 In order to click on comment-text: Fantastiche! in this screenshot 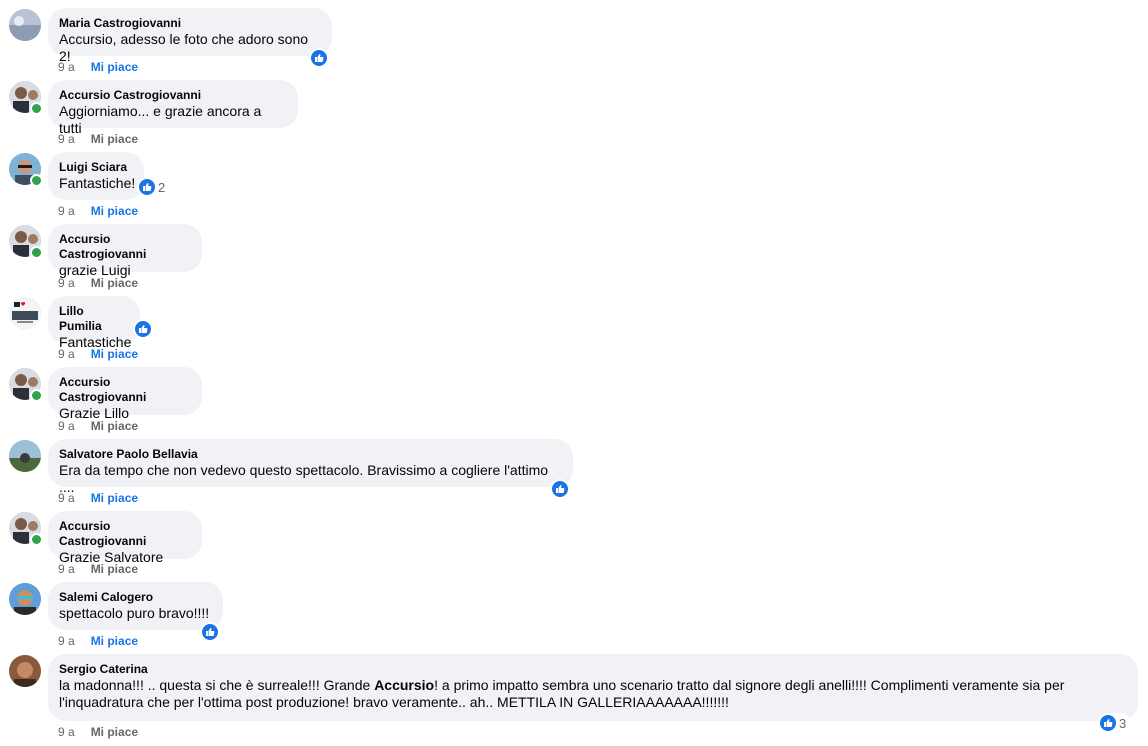, I will do `click(97, 183)`.